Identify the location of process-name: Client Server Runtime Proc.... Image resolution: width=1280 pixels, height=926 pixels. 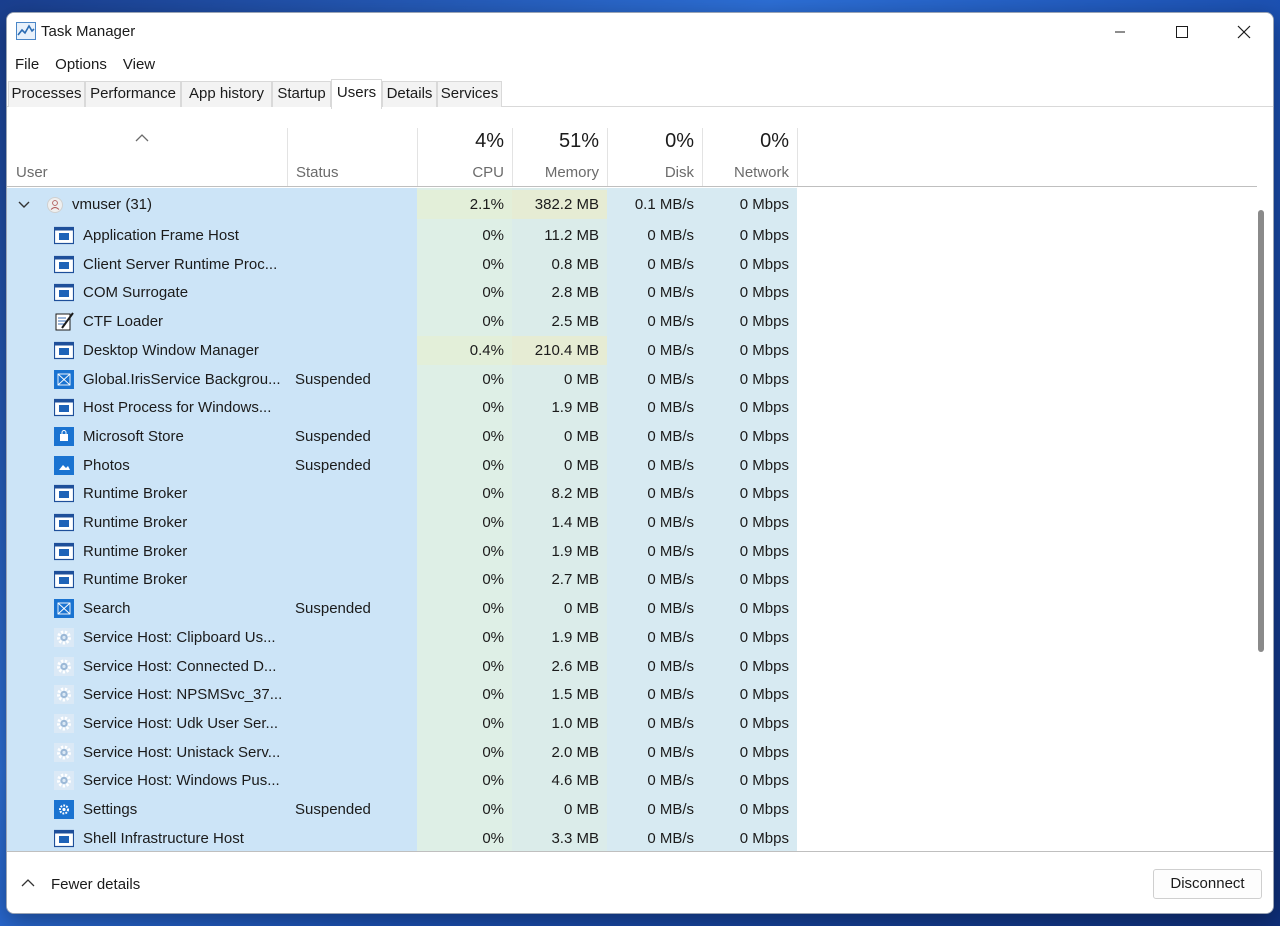
(180, 264).